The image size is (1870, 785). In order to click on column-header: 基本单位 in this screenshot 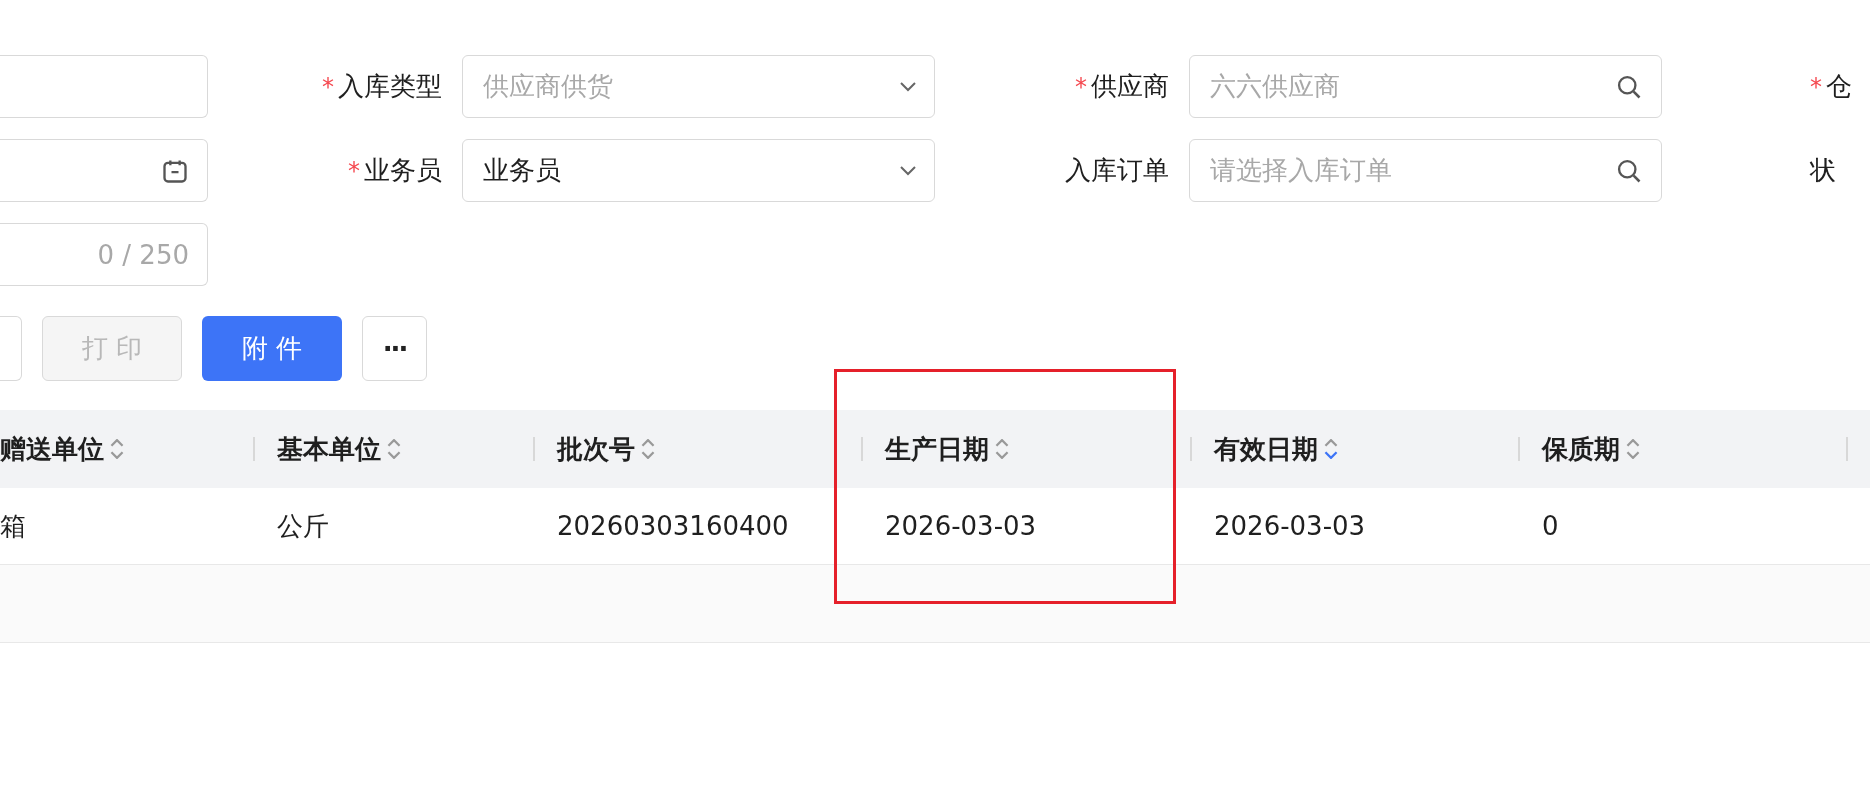, I will do `click(329, 449)`.